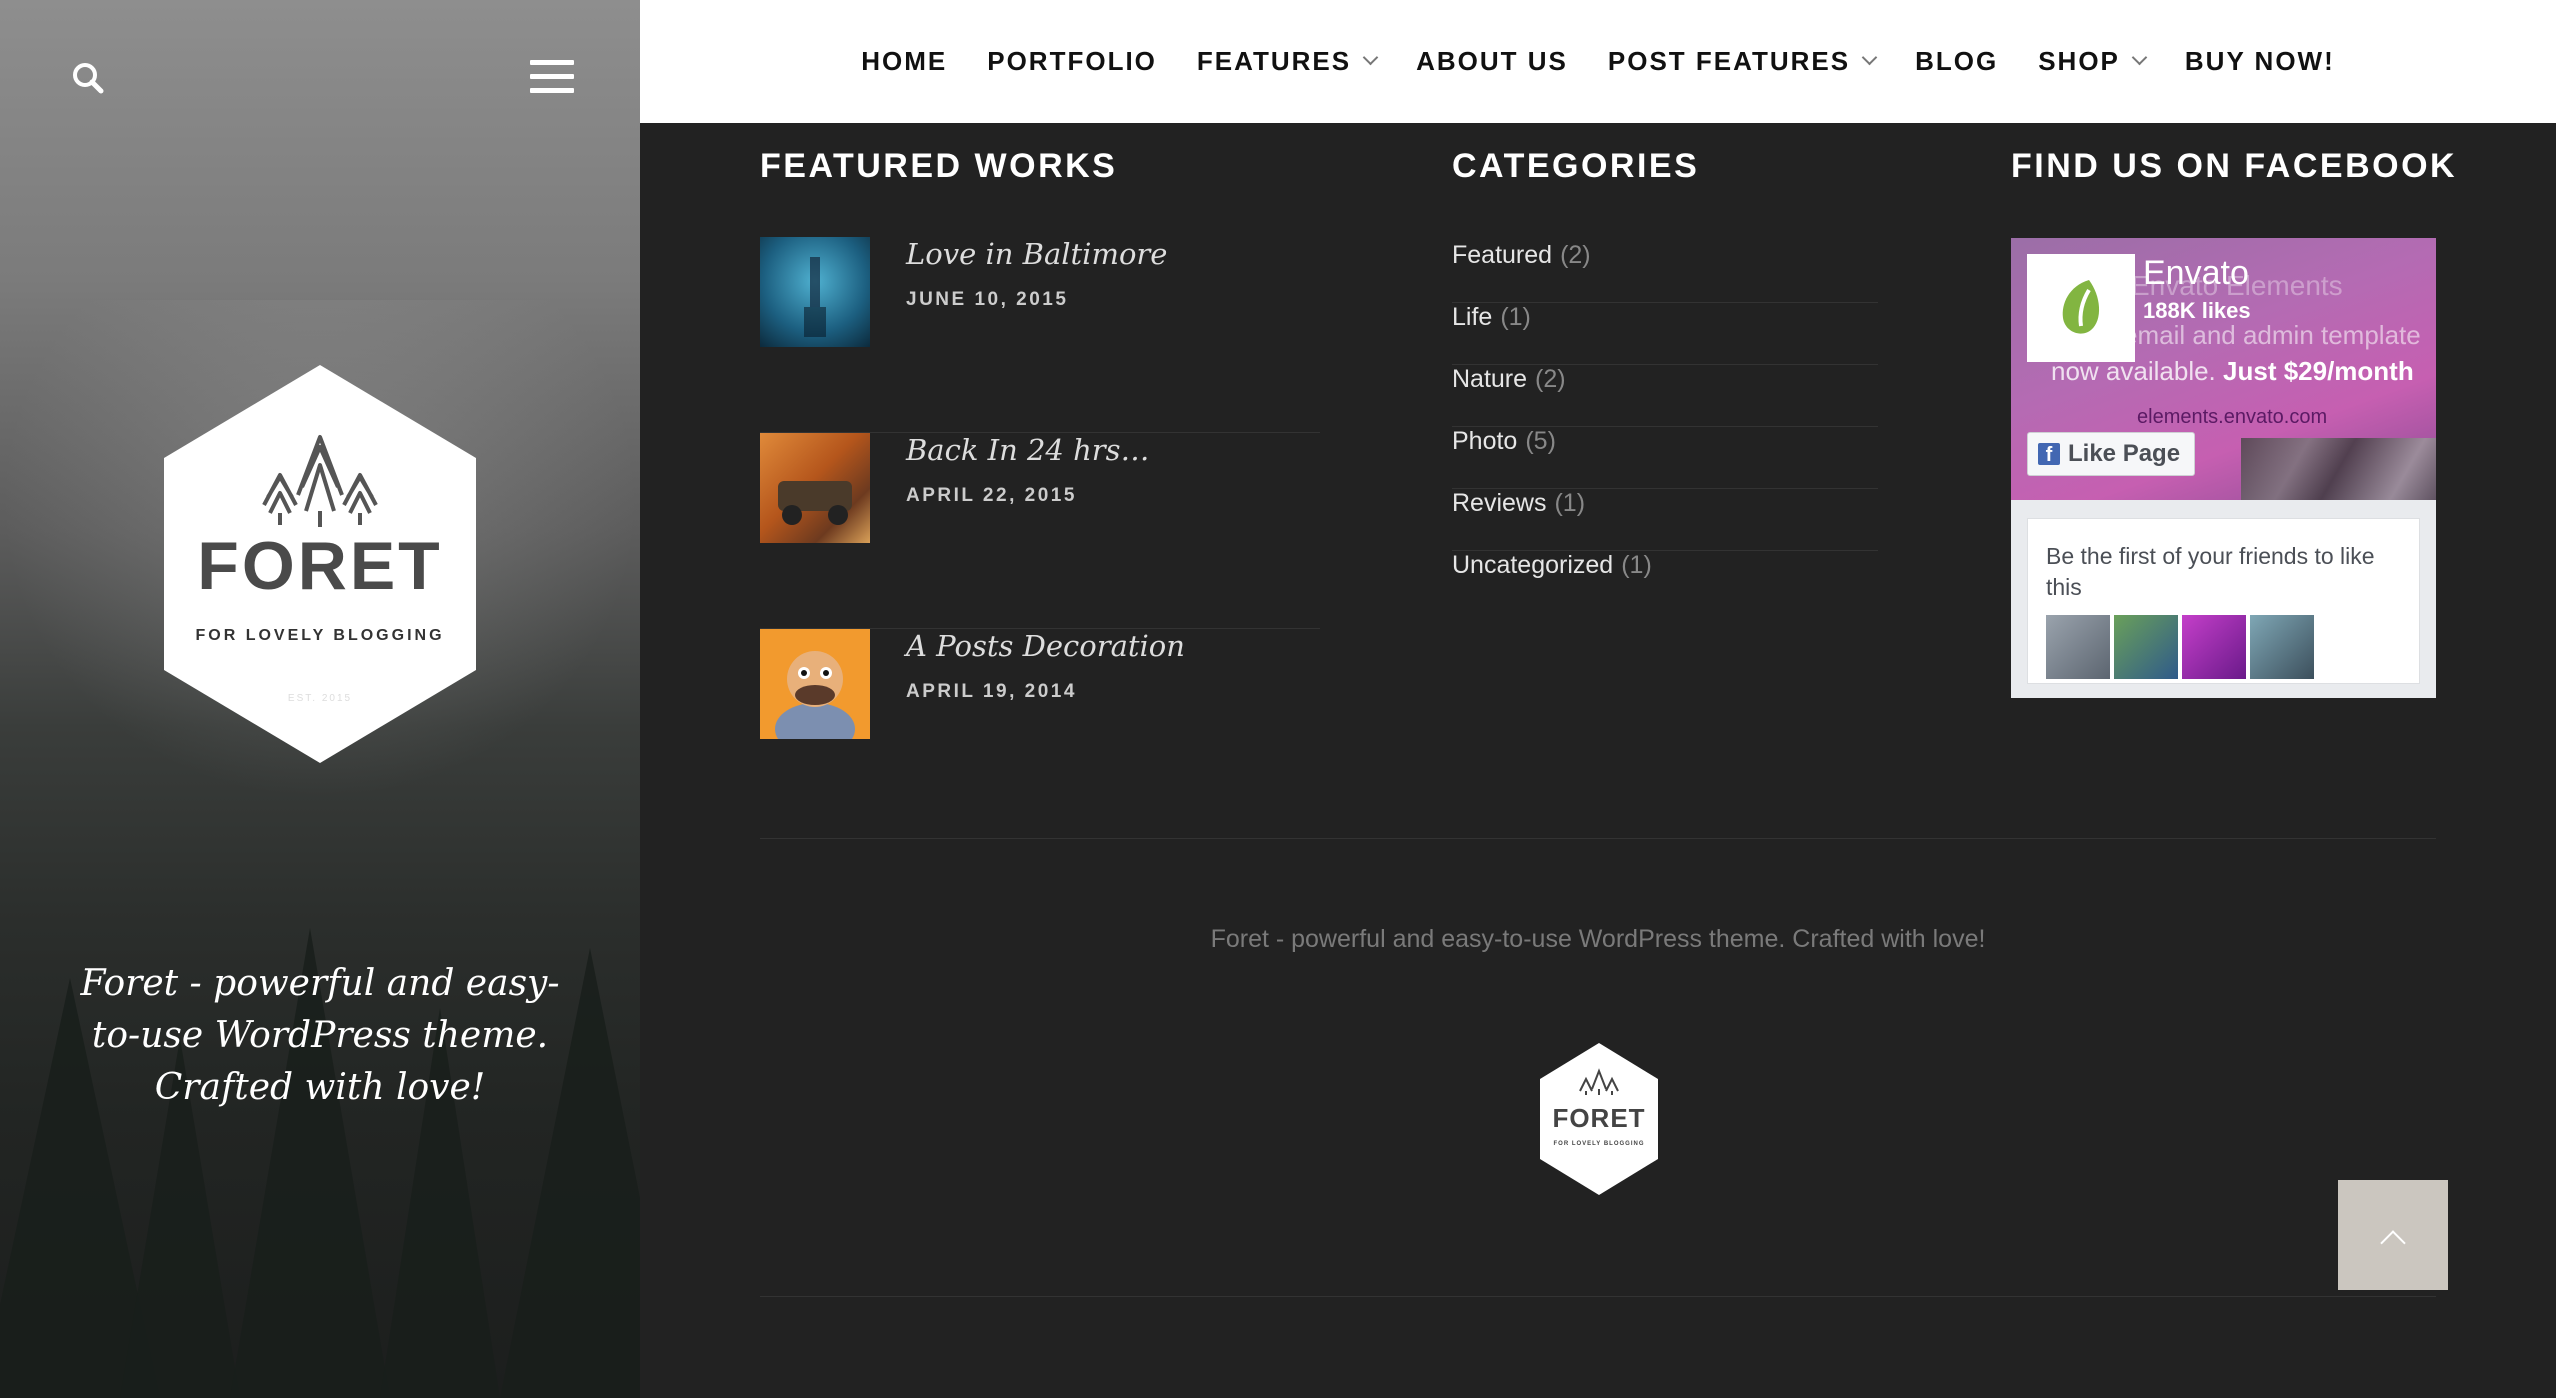  What do you see at coordinates (2318, 371) in the screenshot?
I see `cover-text-price: Just $29/month` at bounding box center [2318, 371].